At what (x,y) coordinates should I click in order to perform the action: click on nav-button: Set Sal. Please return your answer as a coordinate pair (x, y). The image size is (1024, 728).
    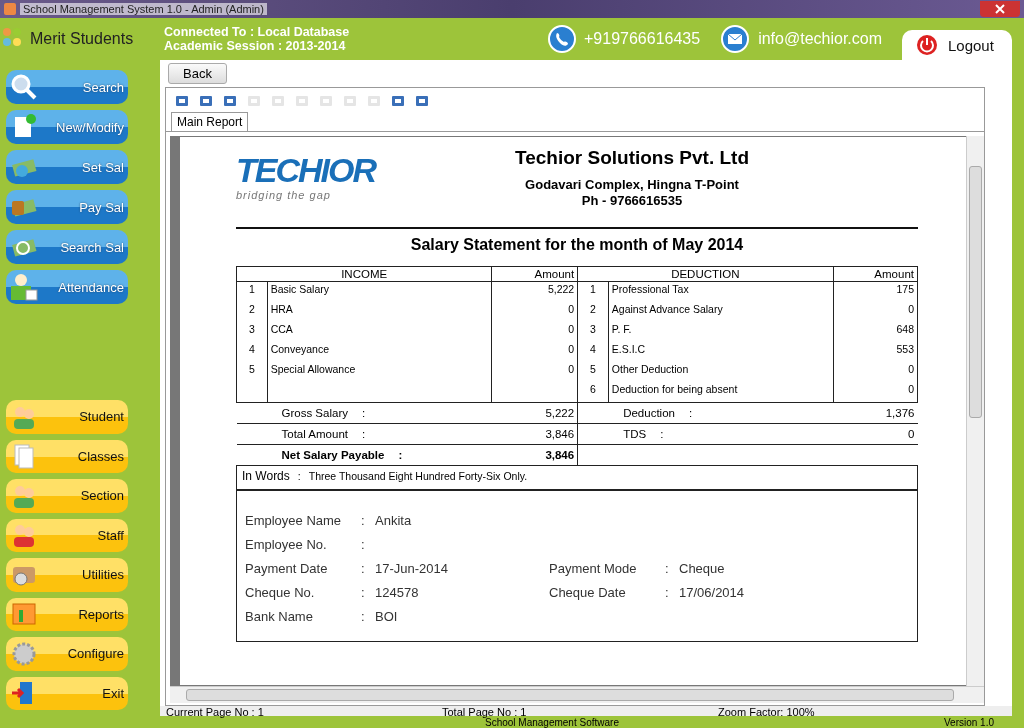
    Looking at the image, I should click on (67, 167).